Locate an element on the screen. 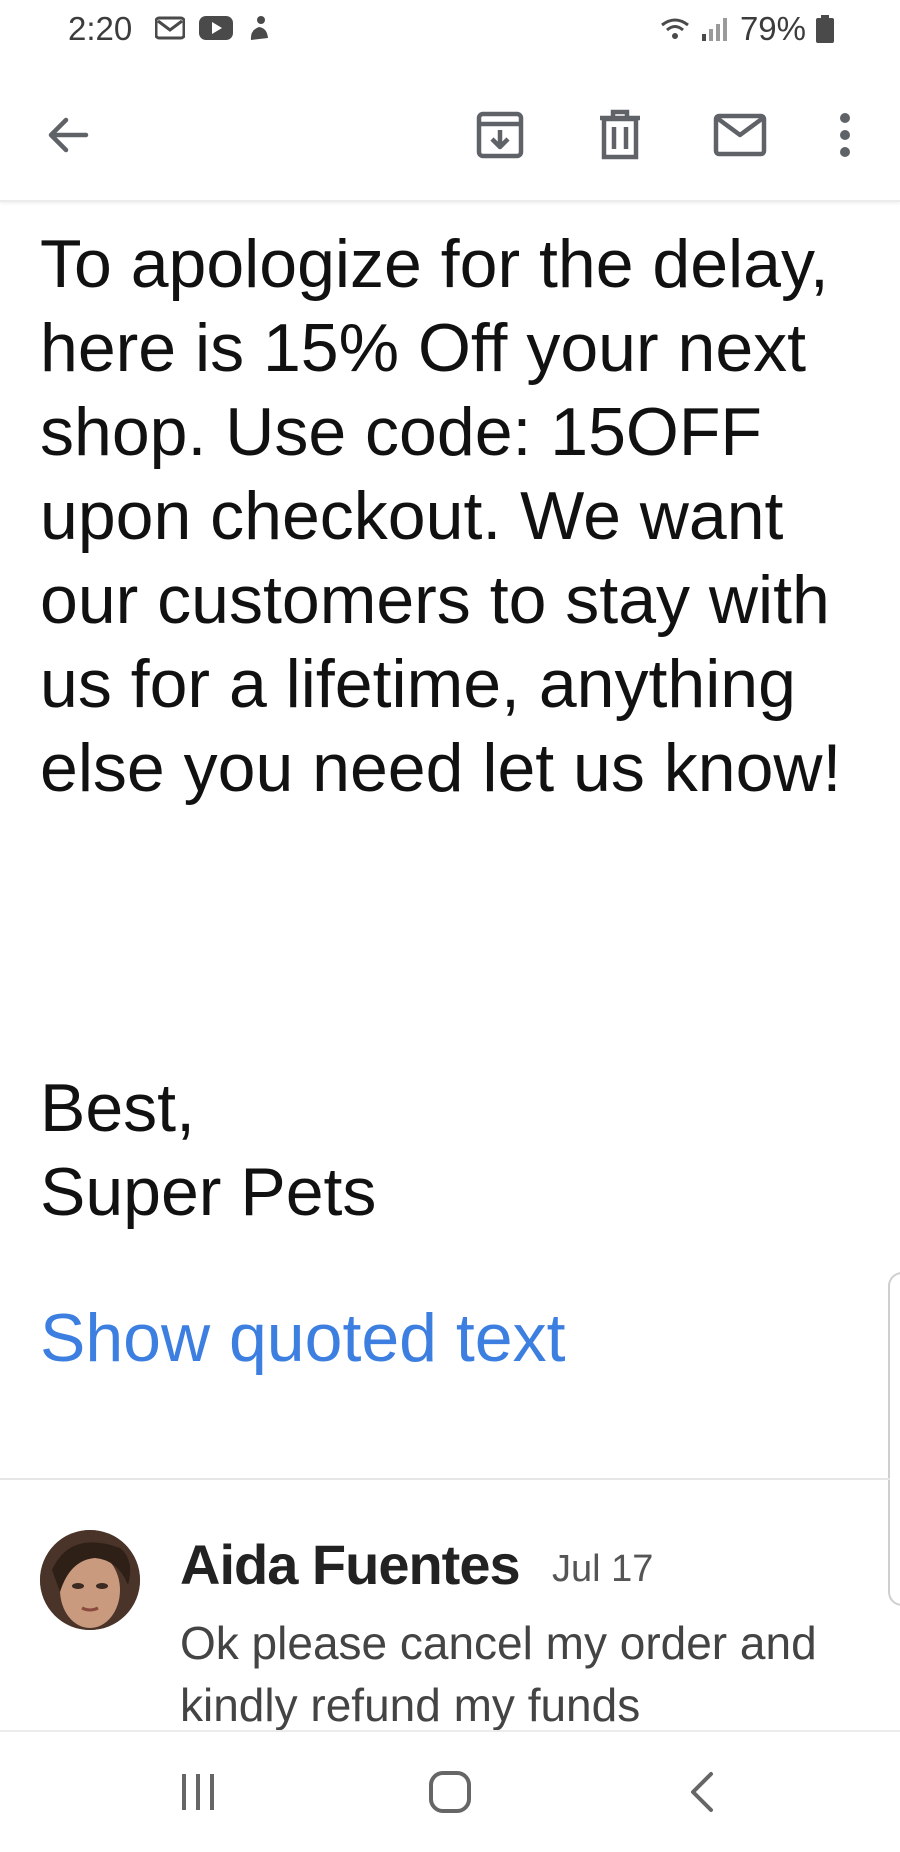 The height and width of the screenshot is (1852, 900). mark-unread-button is located at coordinates (740, 135).